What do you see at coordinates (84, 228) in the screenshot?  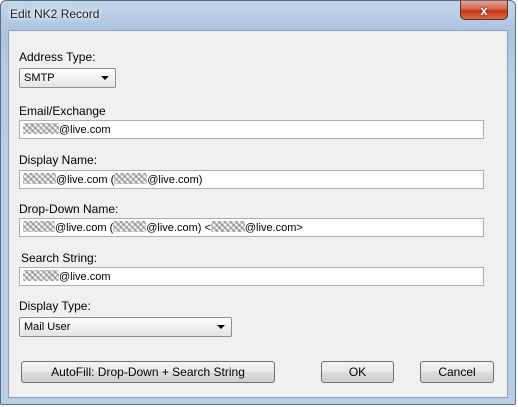 I see `dropdown-name-value-part: @live.com (` at bounding box center [84, 228].